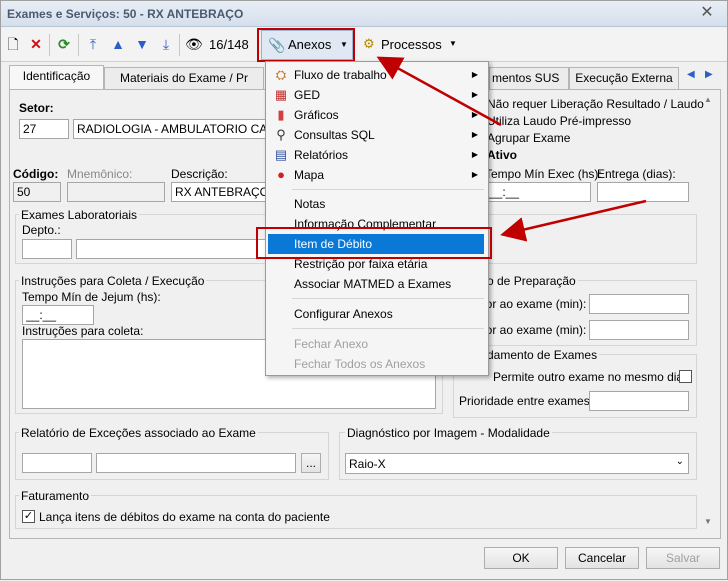 The height and width of the screenshot is (581, 728). What do you see at coordinates (511, 149) in the screenshot?
I see `annotation-arrows` at bounding box center [511, 149].